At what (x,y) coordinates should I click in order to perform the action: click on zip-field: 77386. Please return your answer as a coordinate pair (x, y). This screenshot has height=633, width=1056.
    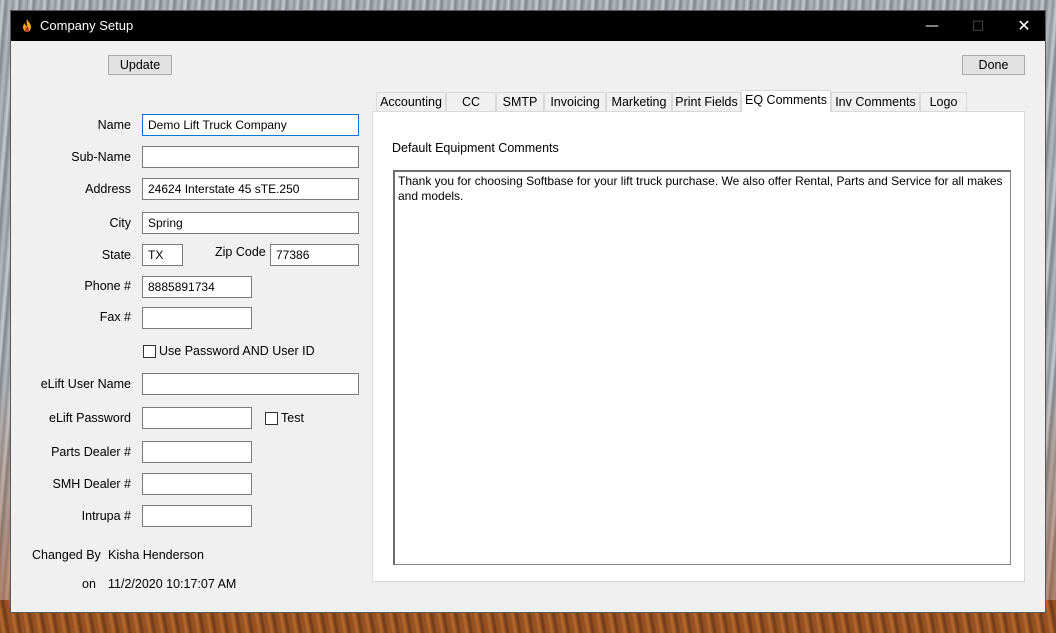
    Looking at the image, I should click on (314, 255).